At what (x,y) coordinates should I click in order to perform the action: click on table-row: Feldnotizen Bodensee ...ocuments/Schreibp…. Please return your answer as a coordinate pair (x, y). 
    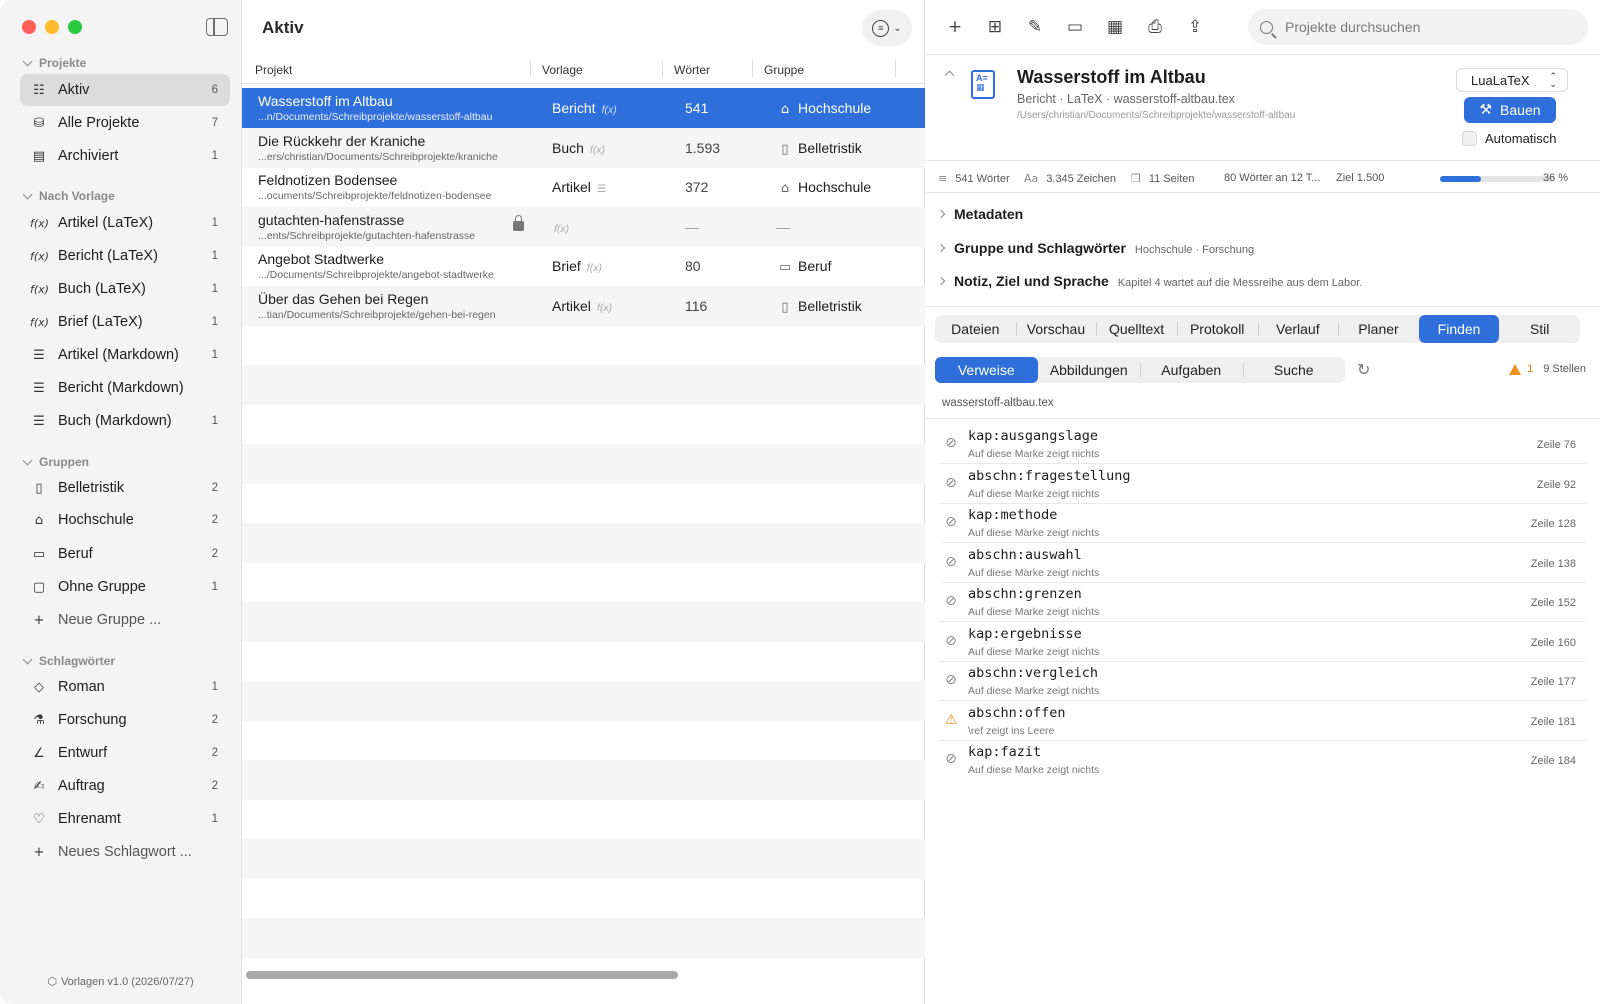
    Looking at the image, I should click on (583, 187).